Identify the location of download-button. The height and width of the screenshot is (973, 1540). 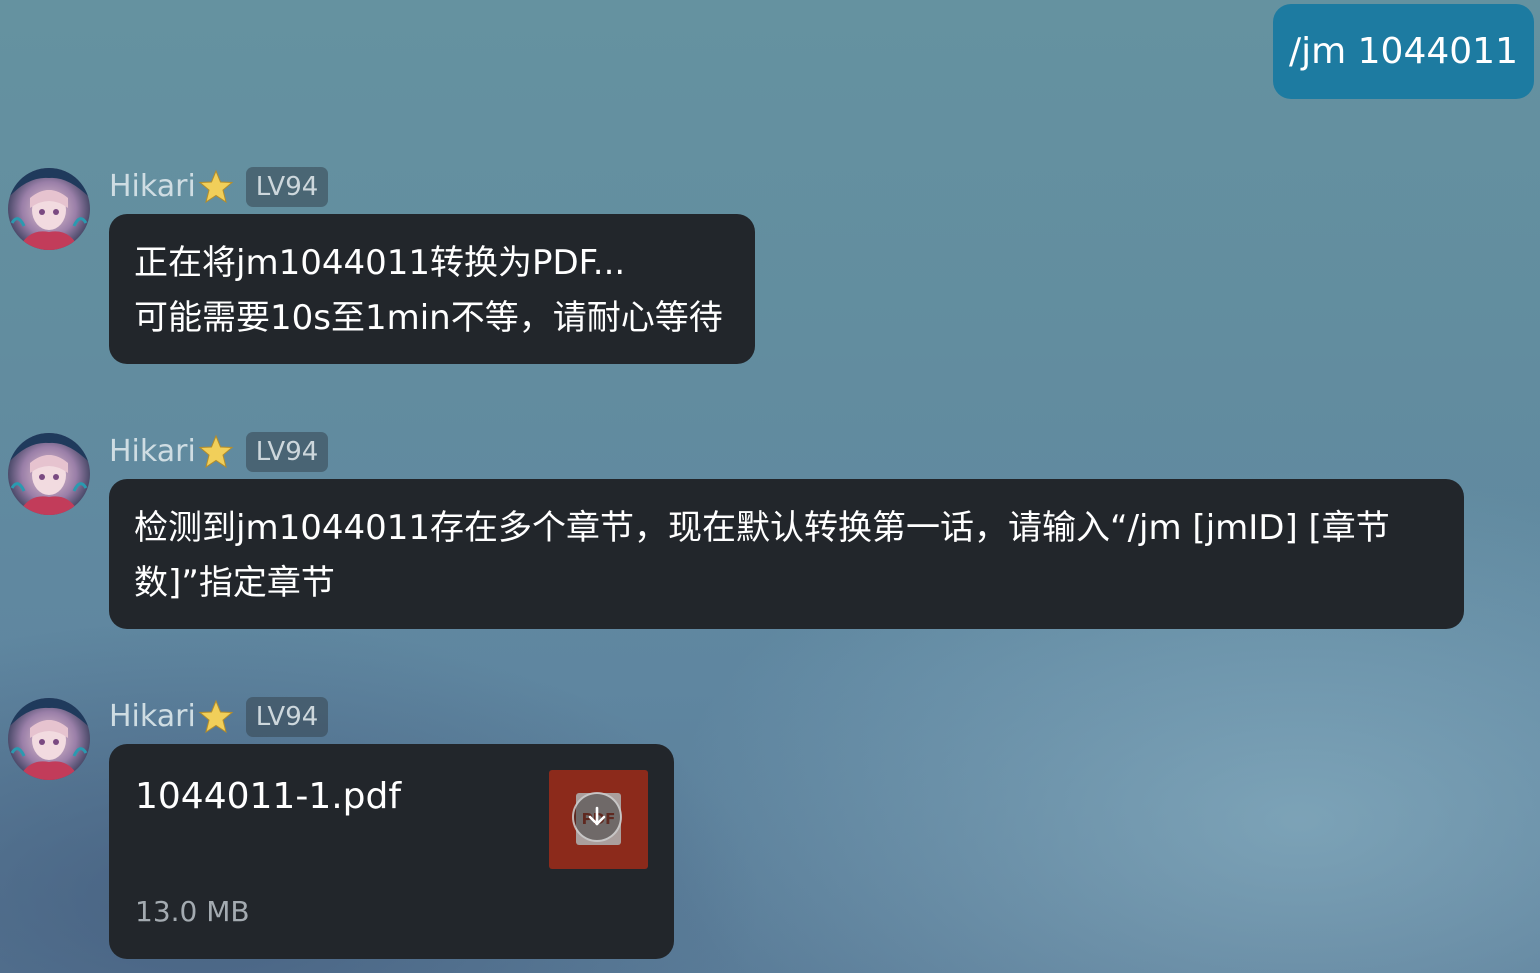
(597, 817).